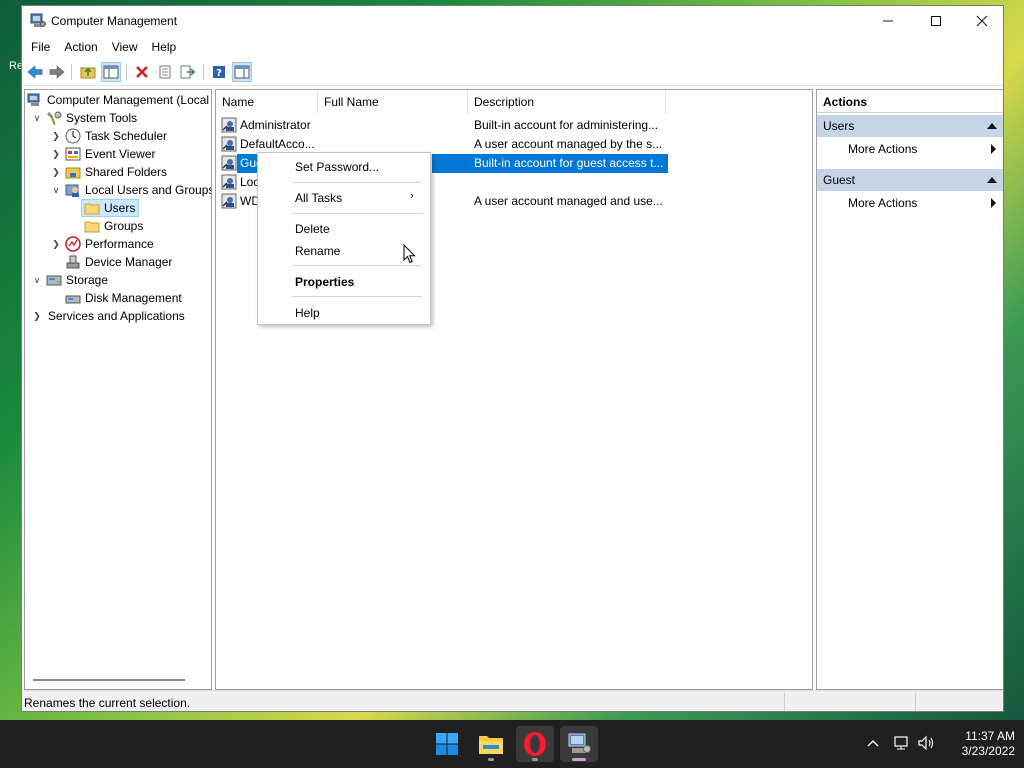 This screenshot has width=1024, height=768. I want to click on taskbar: 11:37 AM 3/23/2022, so click(512, 744).